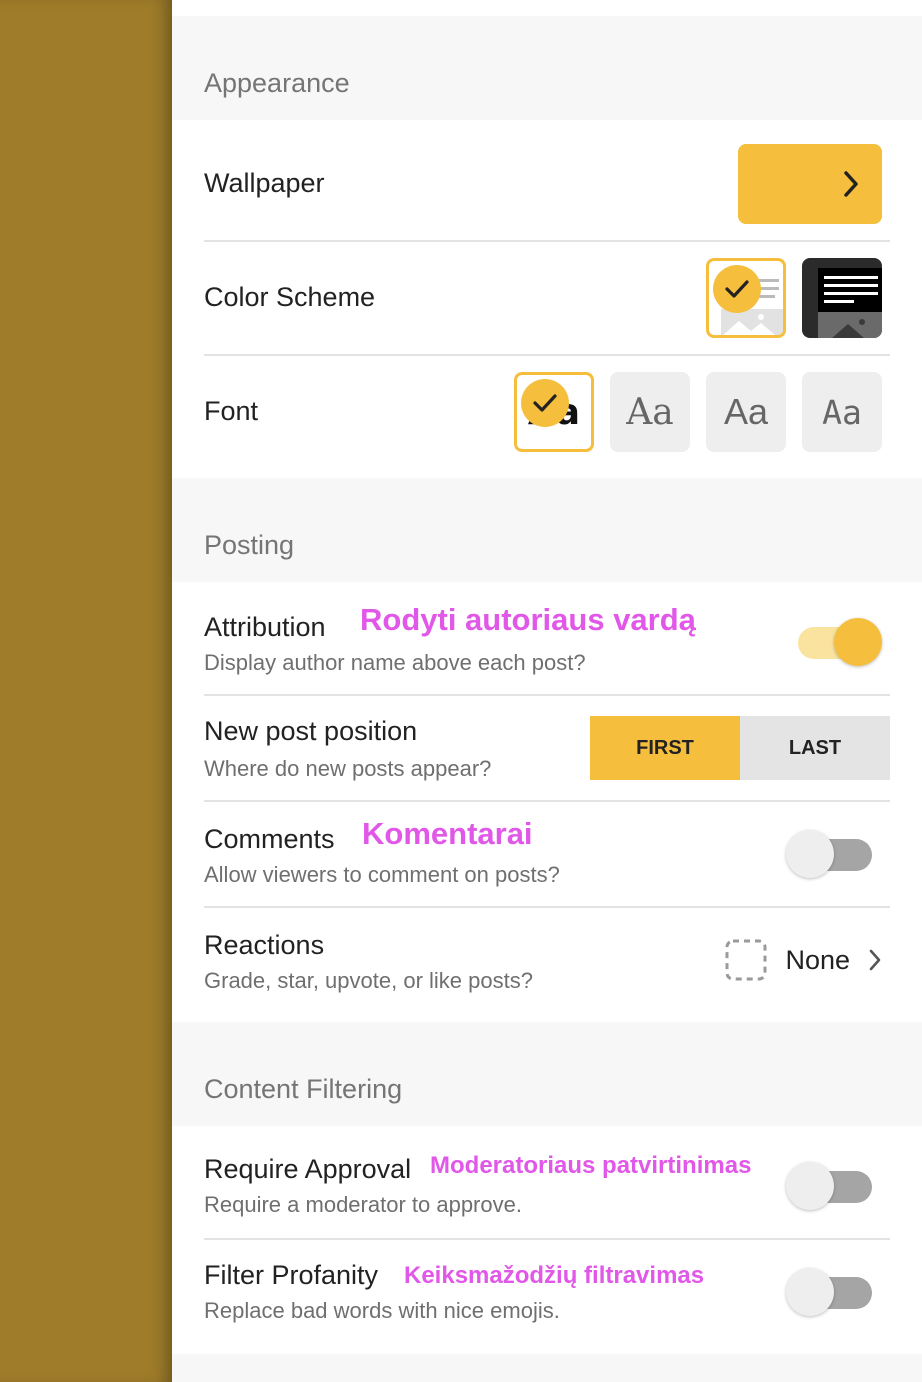 The height and width of the screenshot is (1382, 922). What do you see at coordinates (554, 1275) in the screenshot?
I see `filter-profanity-annotation: Keiksmažodžių filtravimas` at bounding box center [554, 1275].